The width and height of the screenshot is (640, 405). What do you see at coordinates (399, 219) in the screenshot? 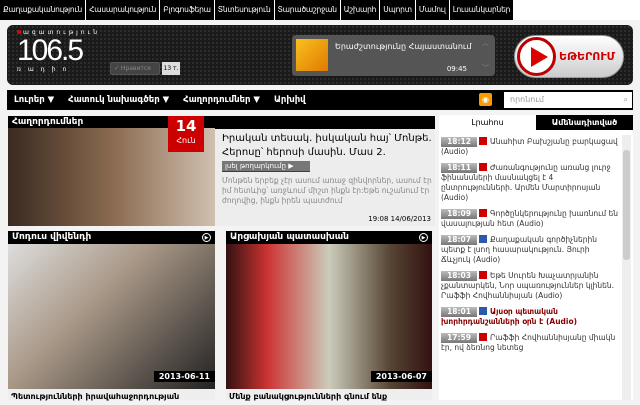
I see `featured-date: 19:08 14/06/2013` at bounding box center [399, 219].